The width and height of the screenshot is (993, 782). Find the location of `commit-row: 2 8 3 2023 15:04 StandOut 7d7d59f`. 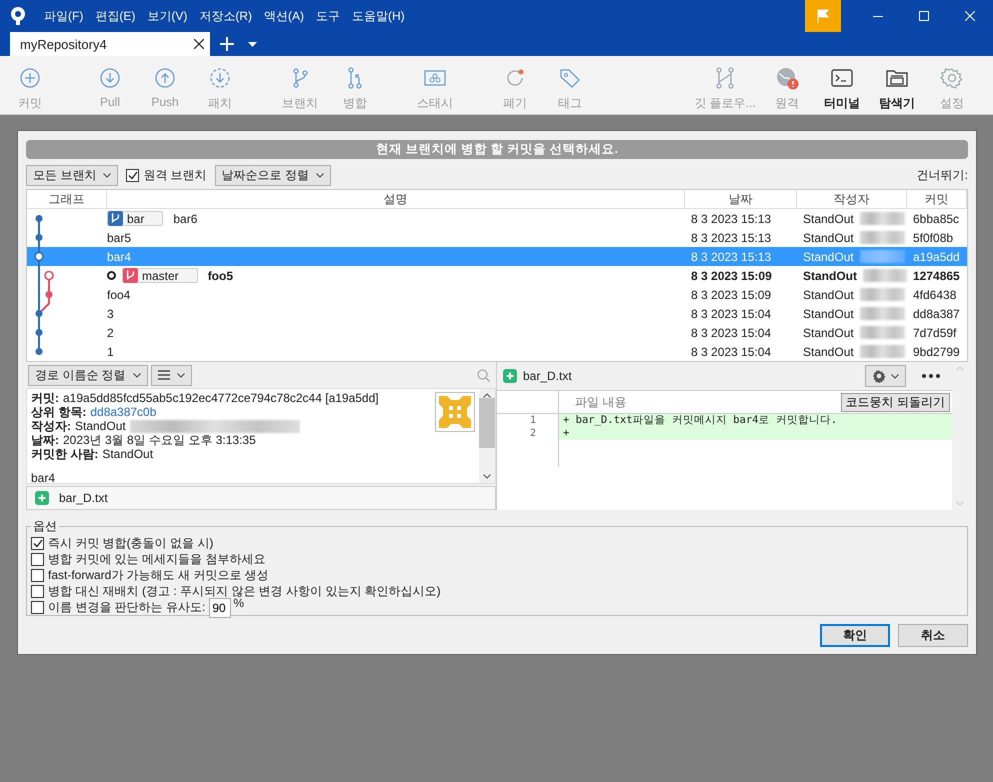

commit-row: 2 8 3 2023 15:04 StandOut 7d7d59f is located at coordinates (497, 332).